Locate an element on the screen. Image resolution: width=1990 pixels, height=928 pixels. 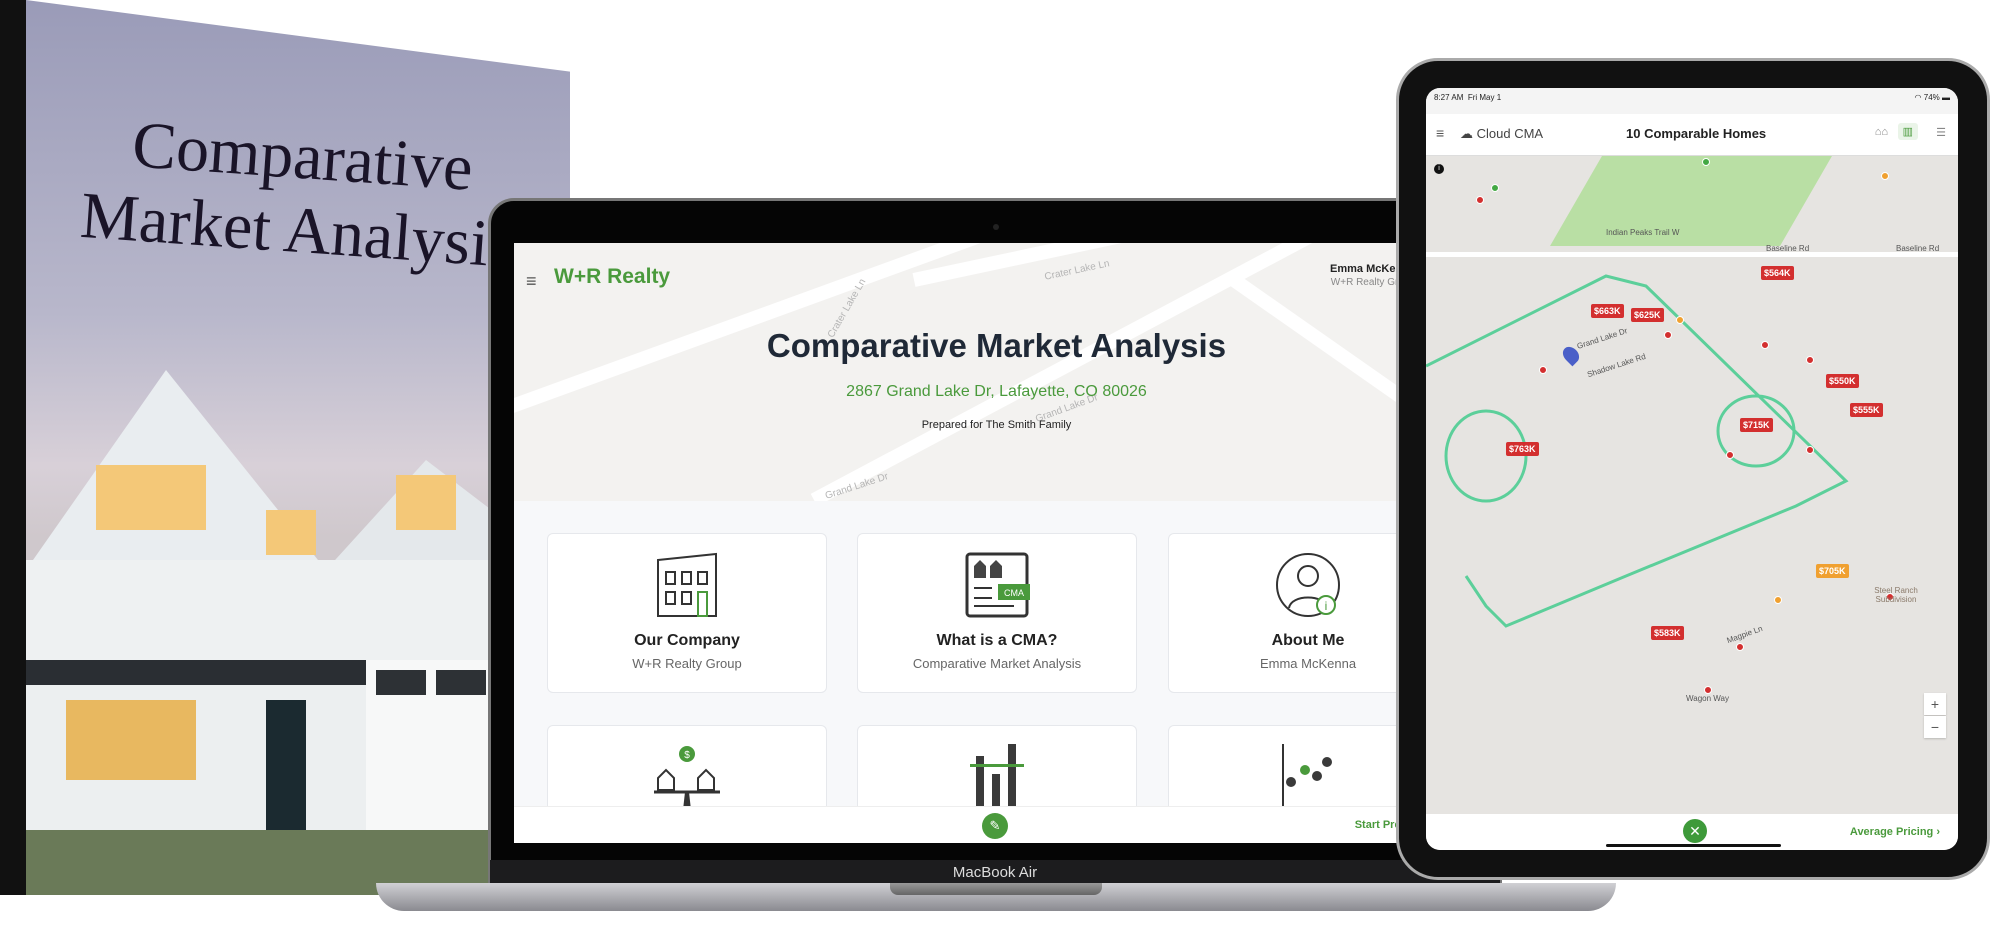
property-address: 2867 Grand Lake Dr, Lafayette, CO 80026 is located at coordinates (996, 391).